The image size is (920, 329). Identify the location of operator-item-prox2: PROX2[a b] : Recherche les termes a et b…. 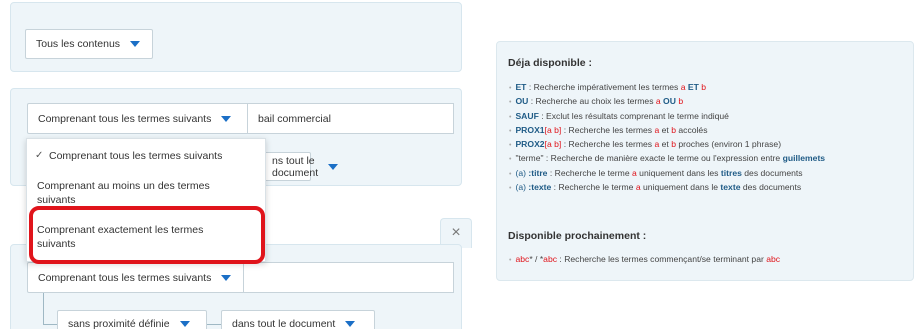
(667, 145).